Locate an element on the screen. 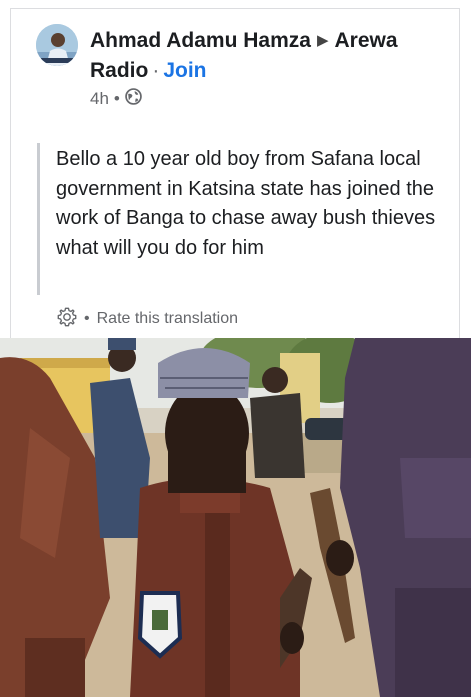 The image size is (471, 697). triangle-right-icon: ▶ is located at coordinates (322, 40).